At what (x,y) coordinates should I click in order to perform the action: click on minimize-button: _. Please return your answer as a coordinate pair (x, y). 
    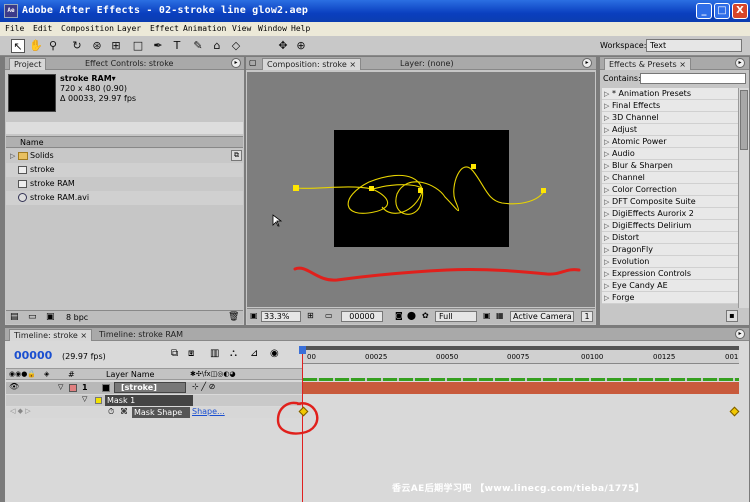
    Looking at the image, I should click on (704, 11).